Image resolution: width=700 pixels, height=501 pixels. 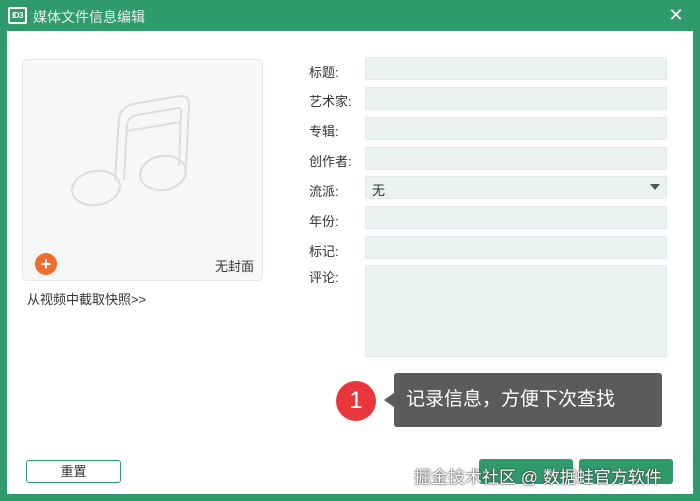 What do you see at coordinates (350, 15) in the screenshot?
I see `title-bar: ID3 媒体文件信息编辑 ✕` at bounding box center [350, 15].